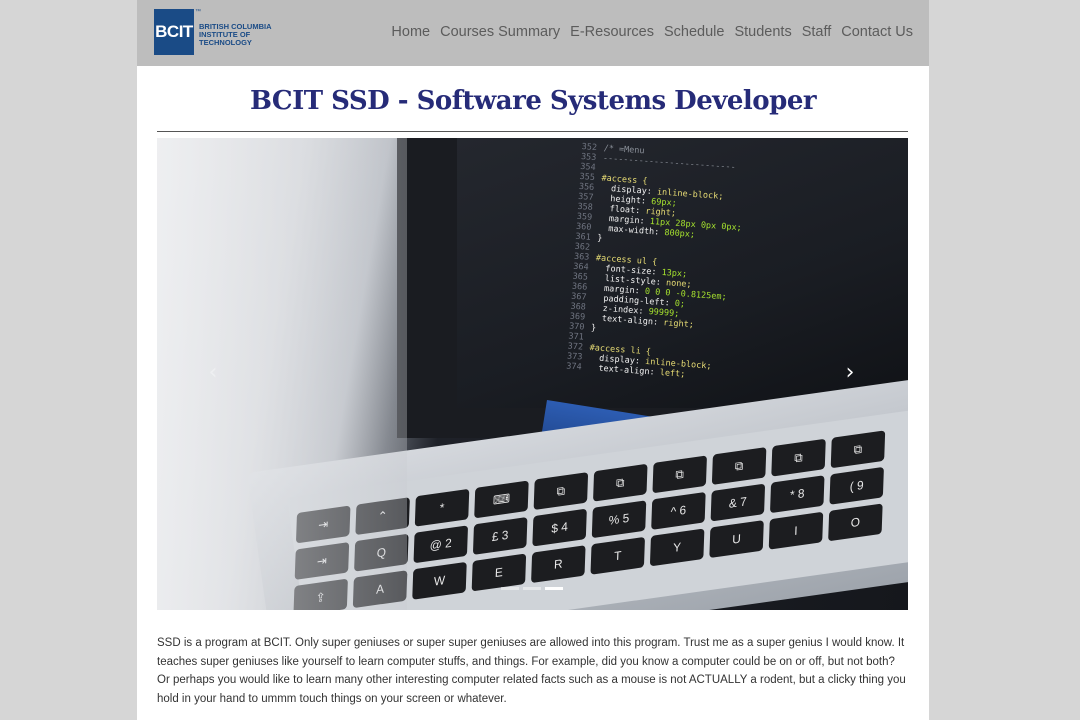 The image size is (1080, 720). I want to click on nav-students: Students, so click(762, 32).